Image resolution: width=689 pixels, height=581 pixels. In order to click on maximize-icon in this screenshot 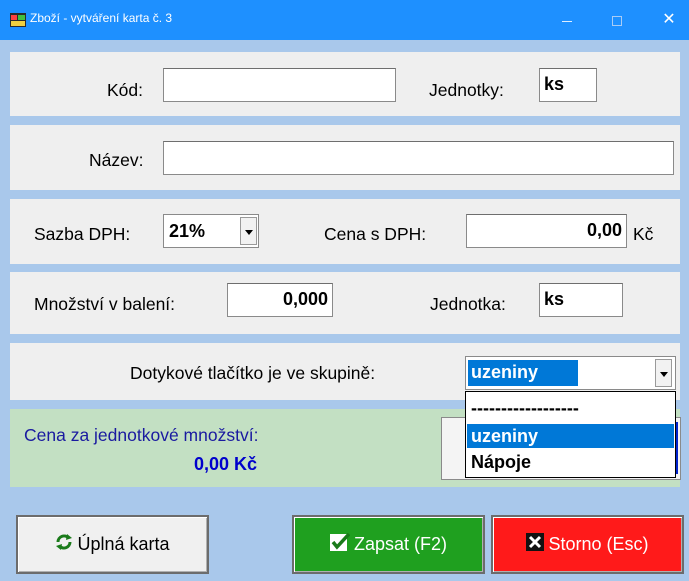, I will do `click(617, 20)`.